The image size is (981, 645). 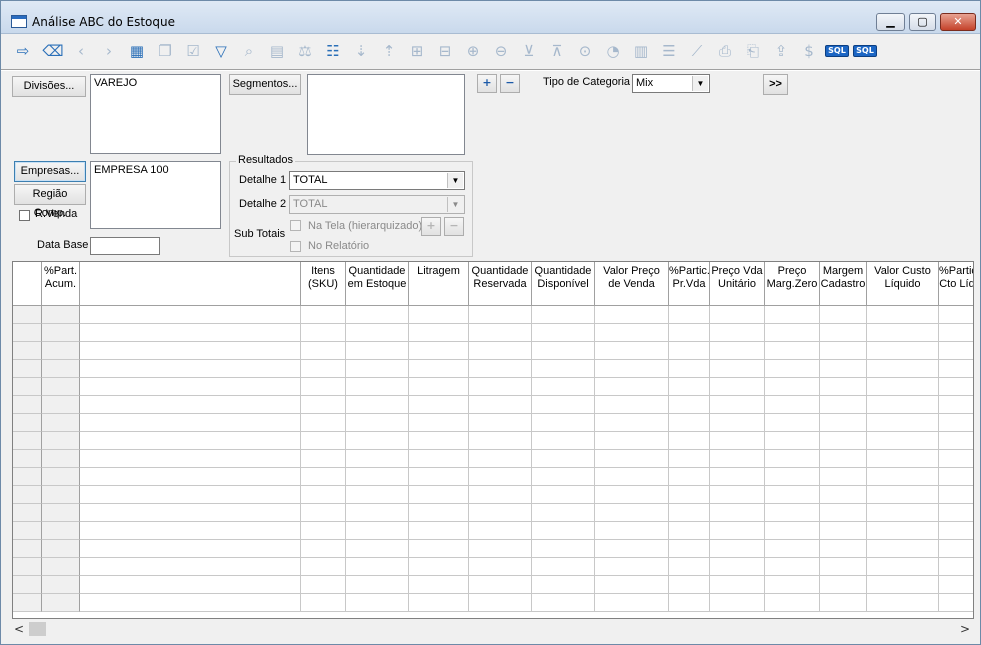 I want to click on next-icon: ›, so click(x=109, y=51).